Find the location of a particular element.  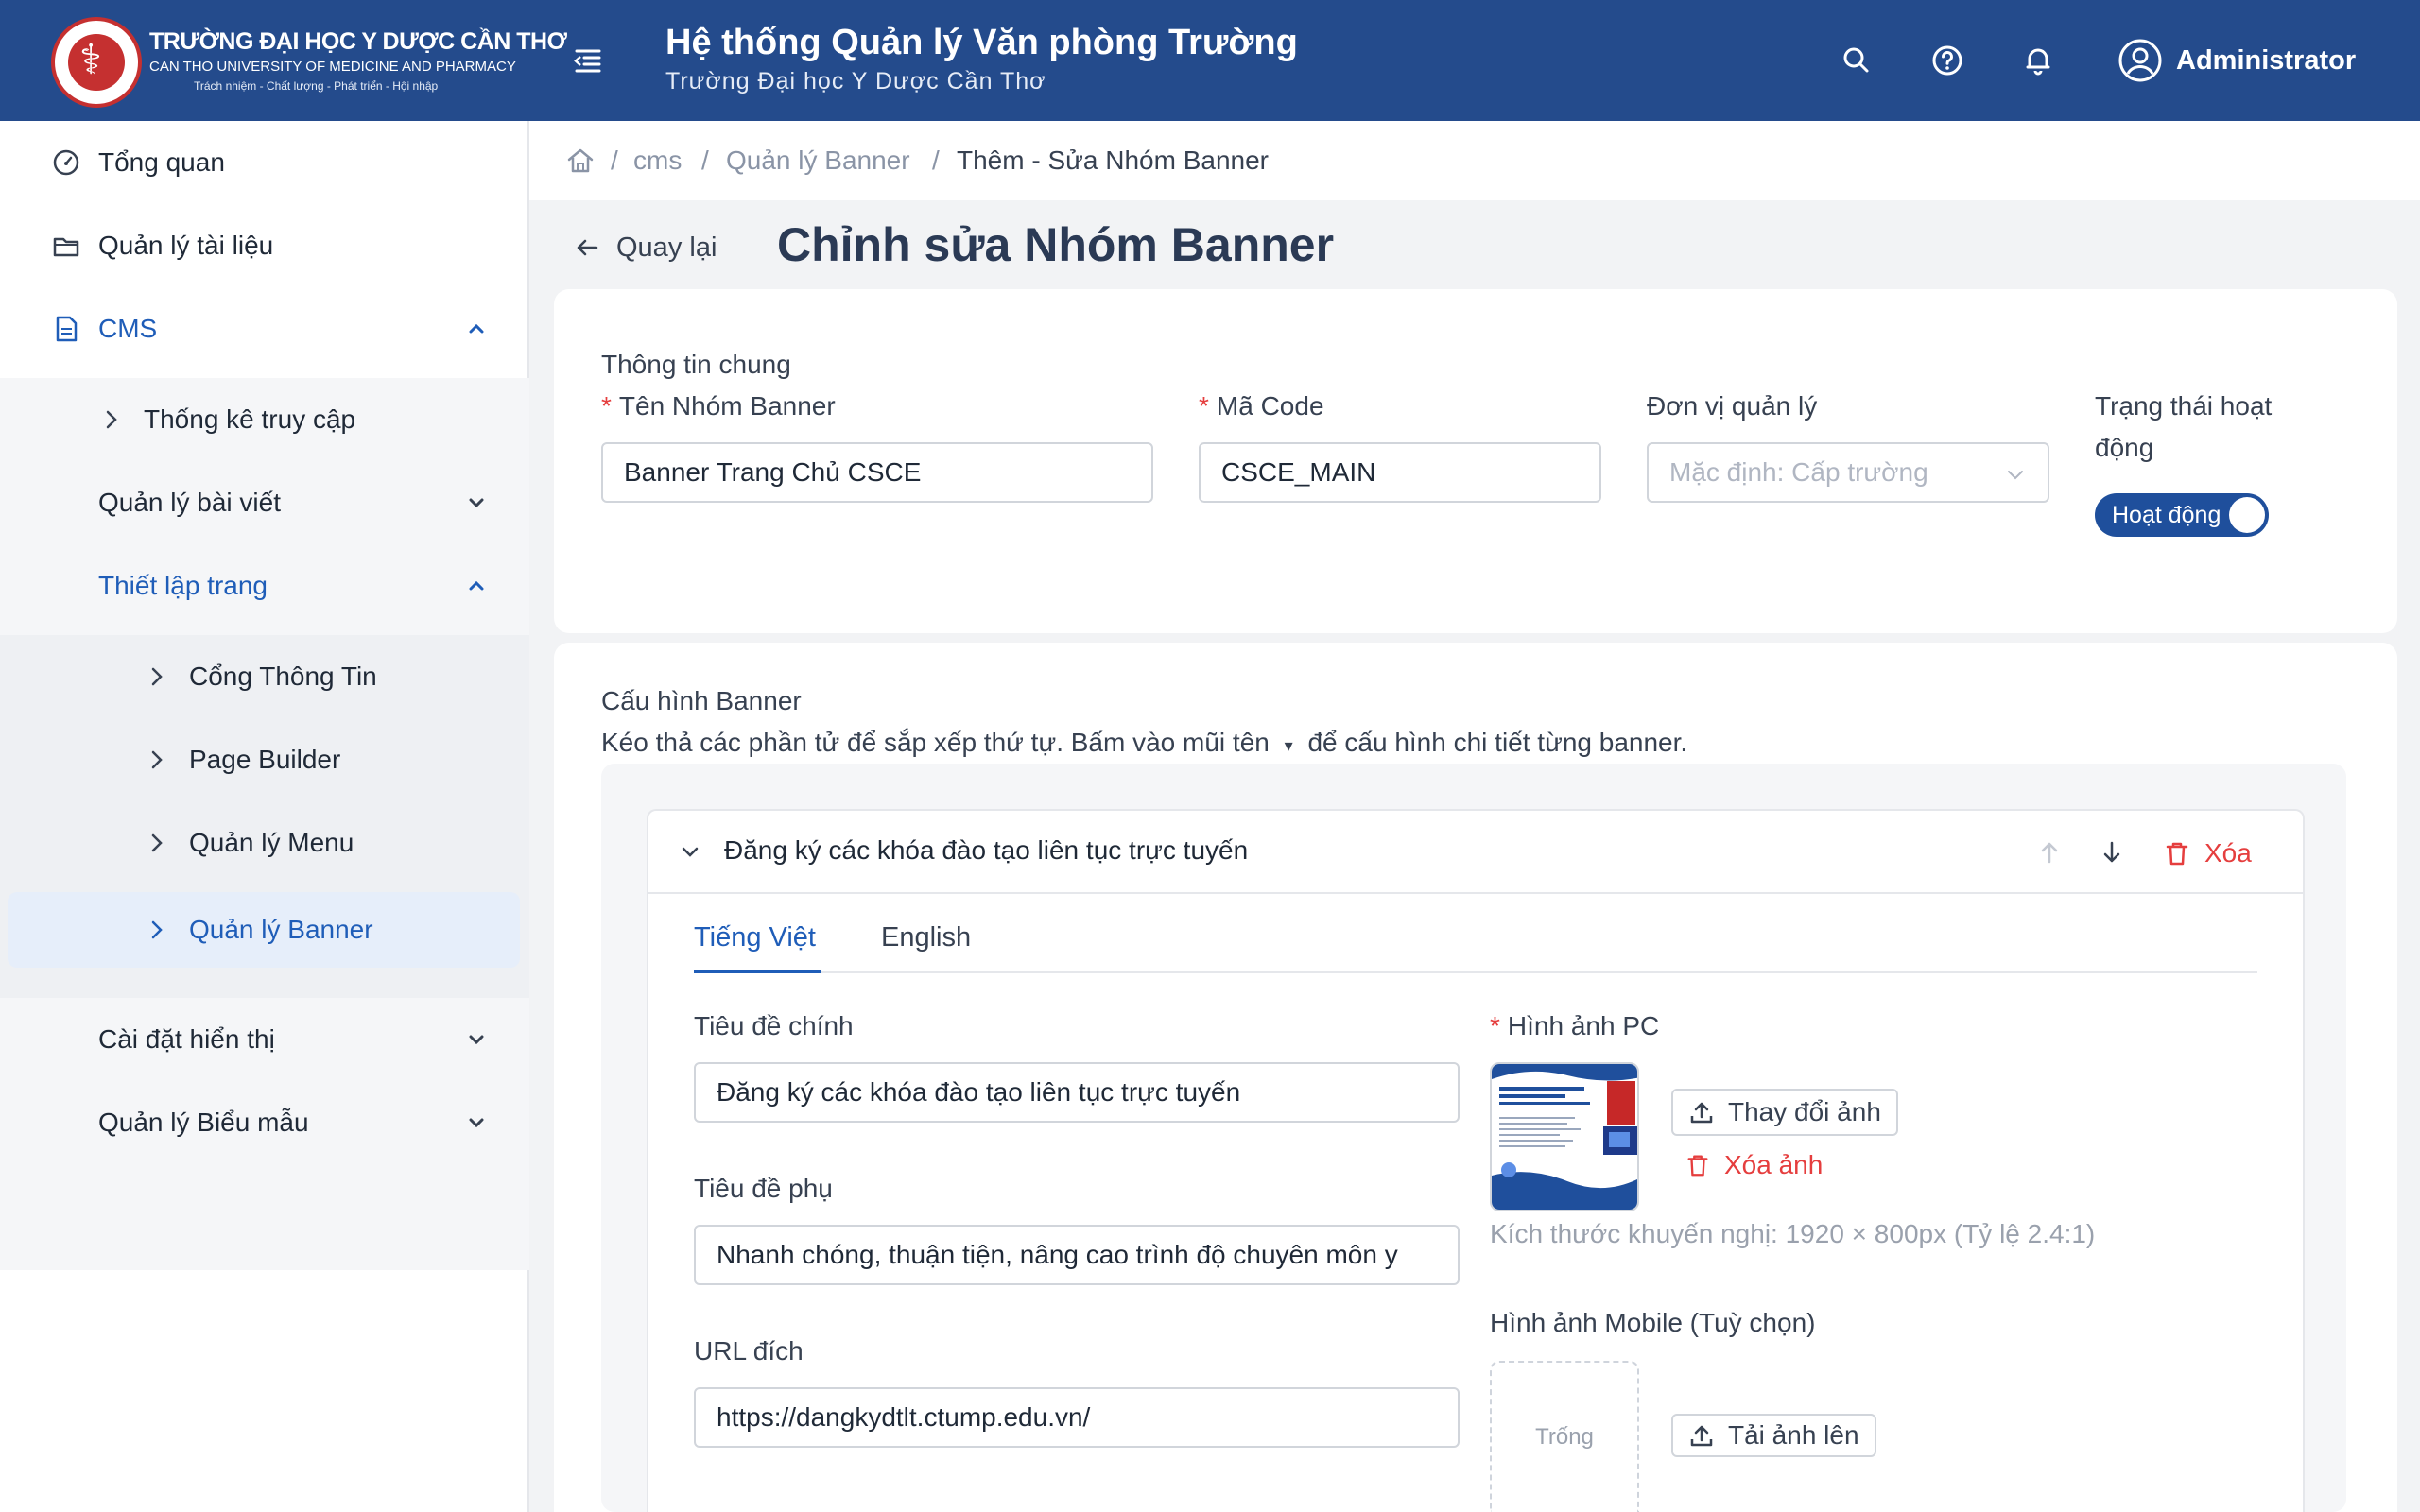

subtitle-label: Tiêu đề phụ is located at coordinates (763, 1188).